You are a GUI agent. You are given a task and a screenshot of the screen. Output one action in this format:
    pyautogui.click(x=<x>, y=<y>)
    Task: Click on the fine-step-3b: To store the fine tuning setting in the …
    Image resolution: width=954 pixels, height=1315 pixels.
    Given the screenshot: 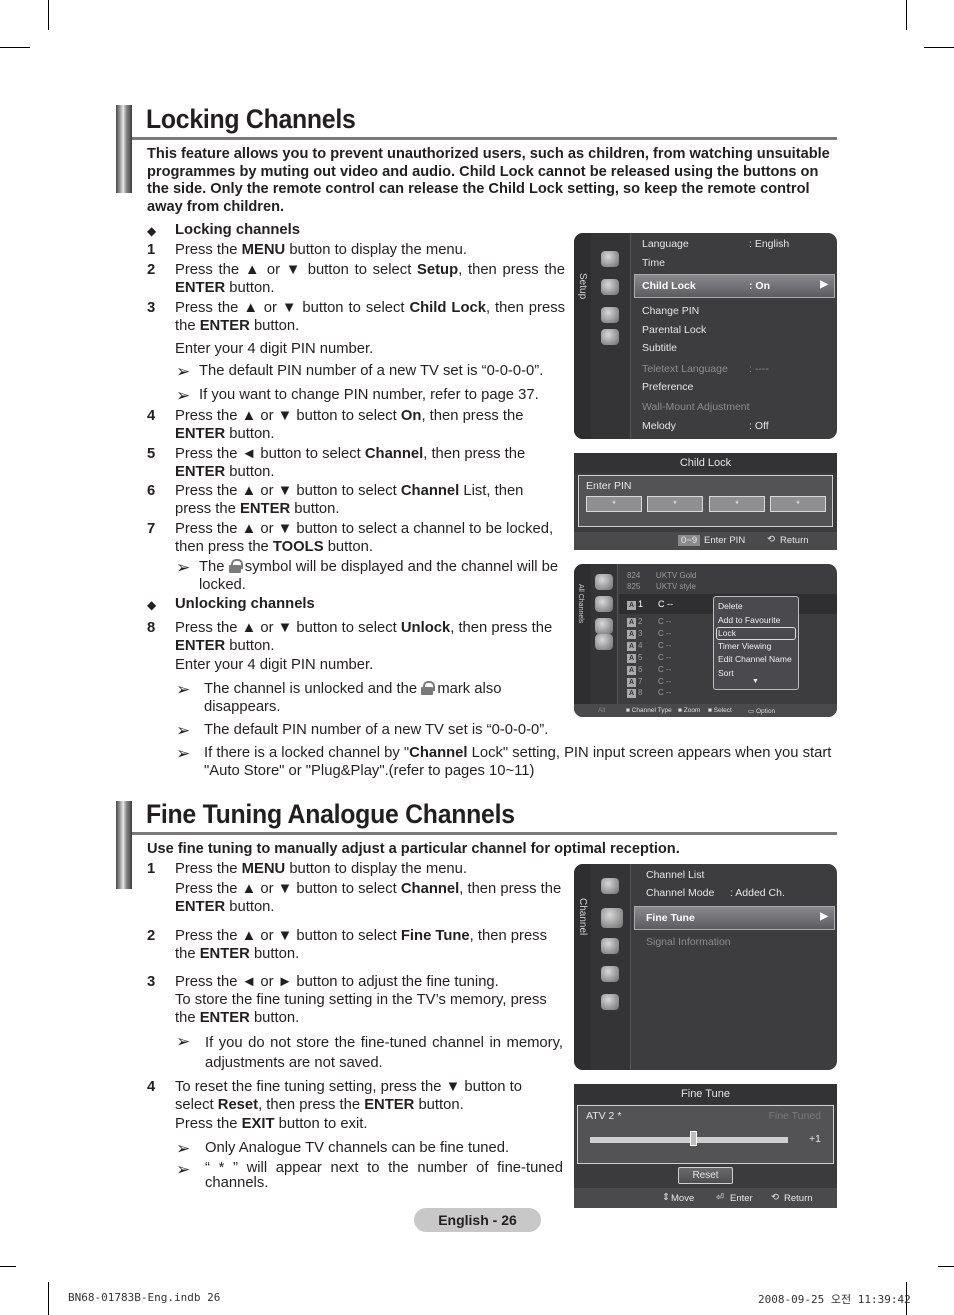 What is the action you would take?
    pyautogui.click(x=361, y=1009)
    